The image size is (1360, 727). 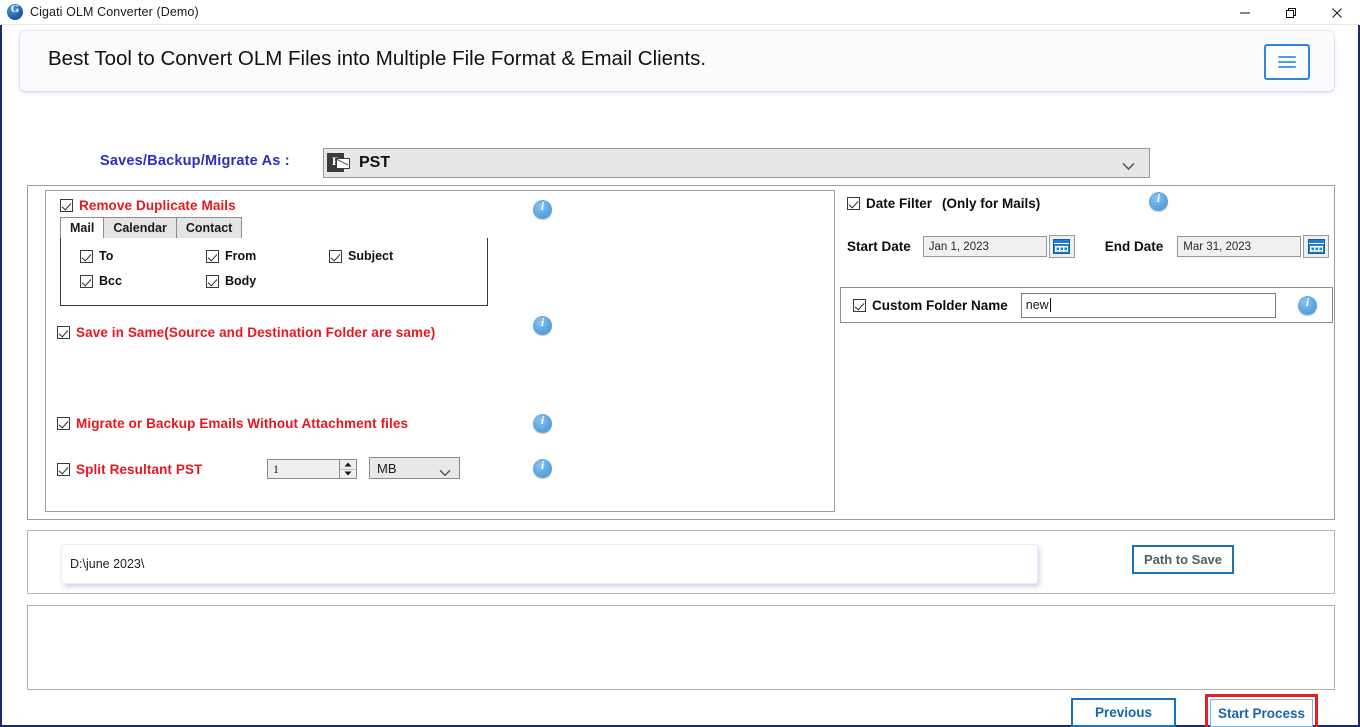 I want to click on hamburger-menu-icon, so click(x=1287, y=62).